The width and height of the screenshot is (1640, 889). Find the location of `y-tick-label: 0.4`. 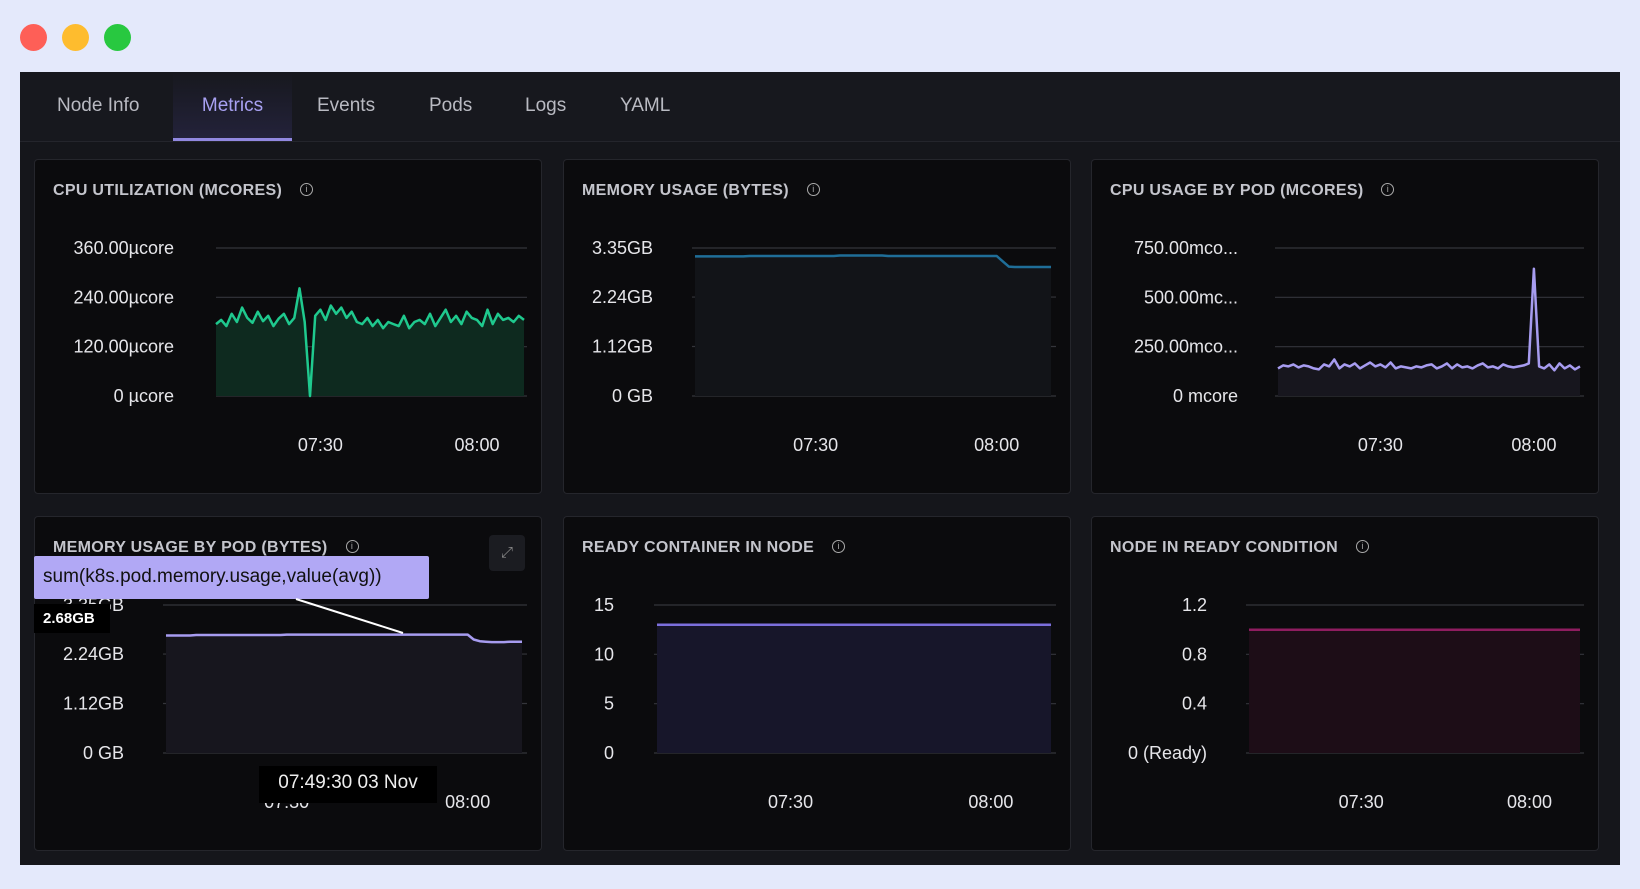

y-tick-label: 0.4 is located at coordinates (1194, 704).